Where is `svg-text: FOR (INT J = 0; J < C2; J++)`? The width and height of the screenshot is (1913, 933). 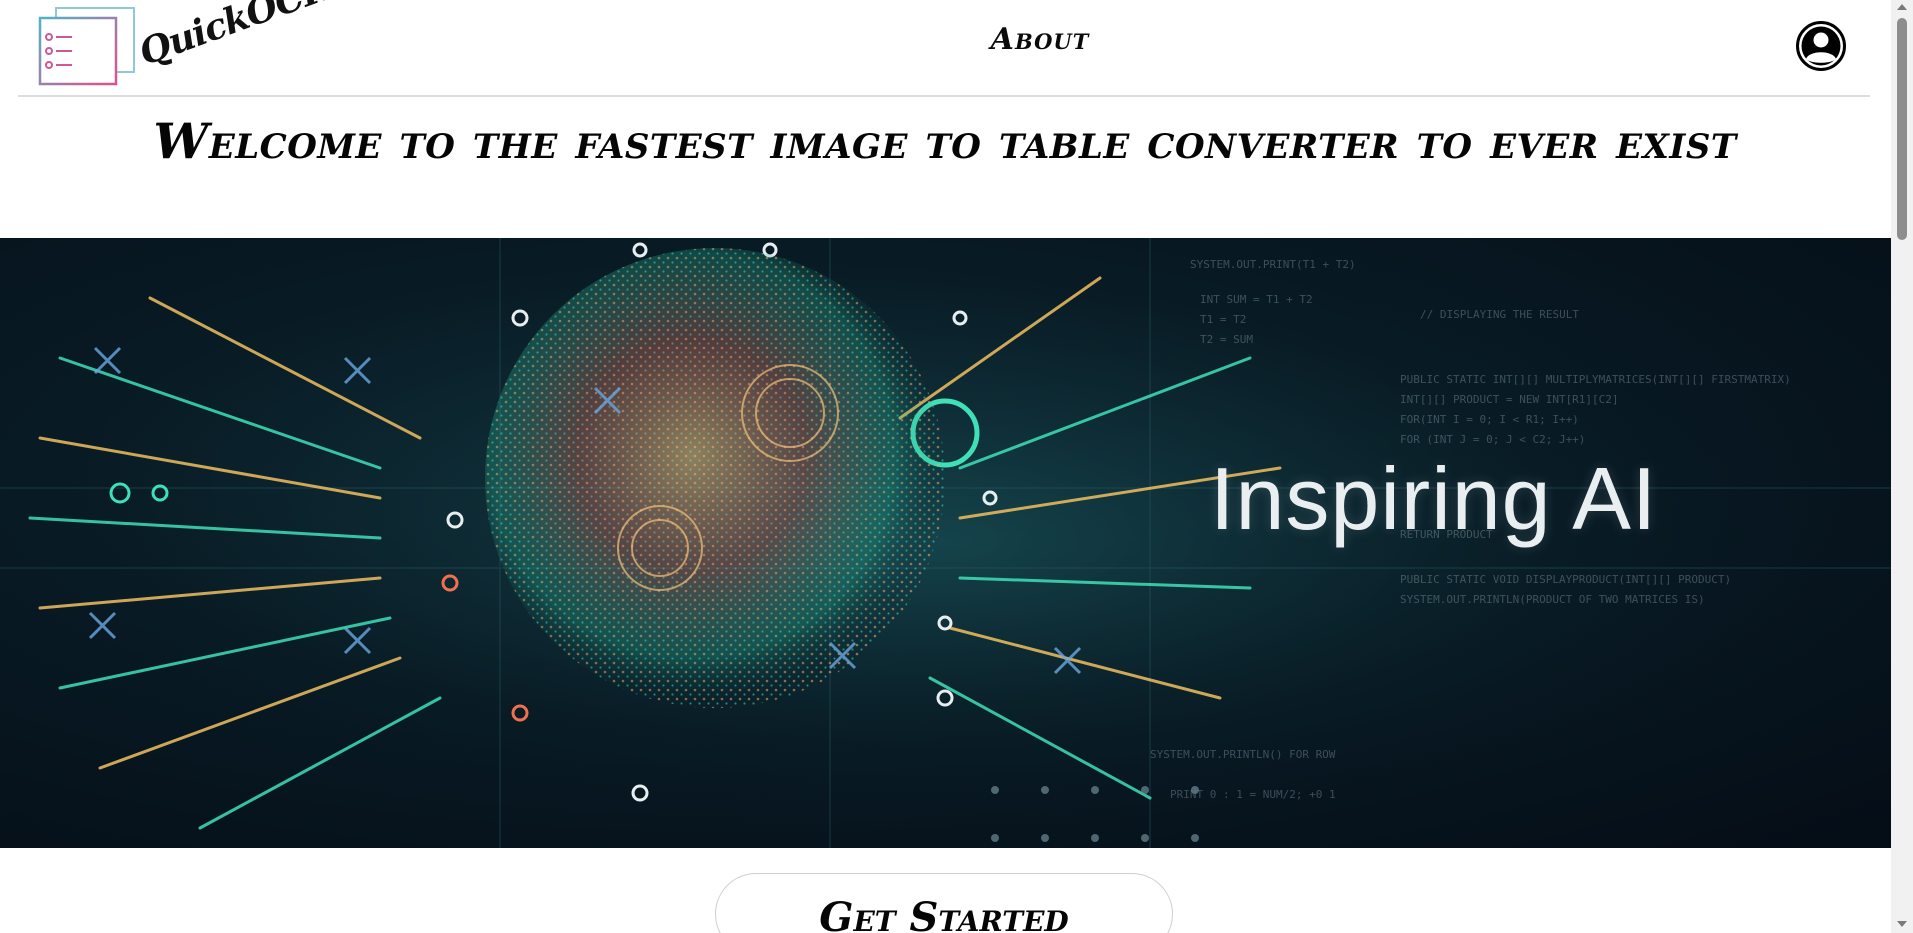 svg-text: FOR (INT J = 0; J < C2; J++) is located at coordinates (1492, 439).